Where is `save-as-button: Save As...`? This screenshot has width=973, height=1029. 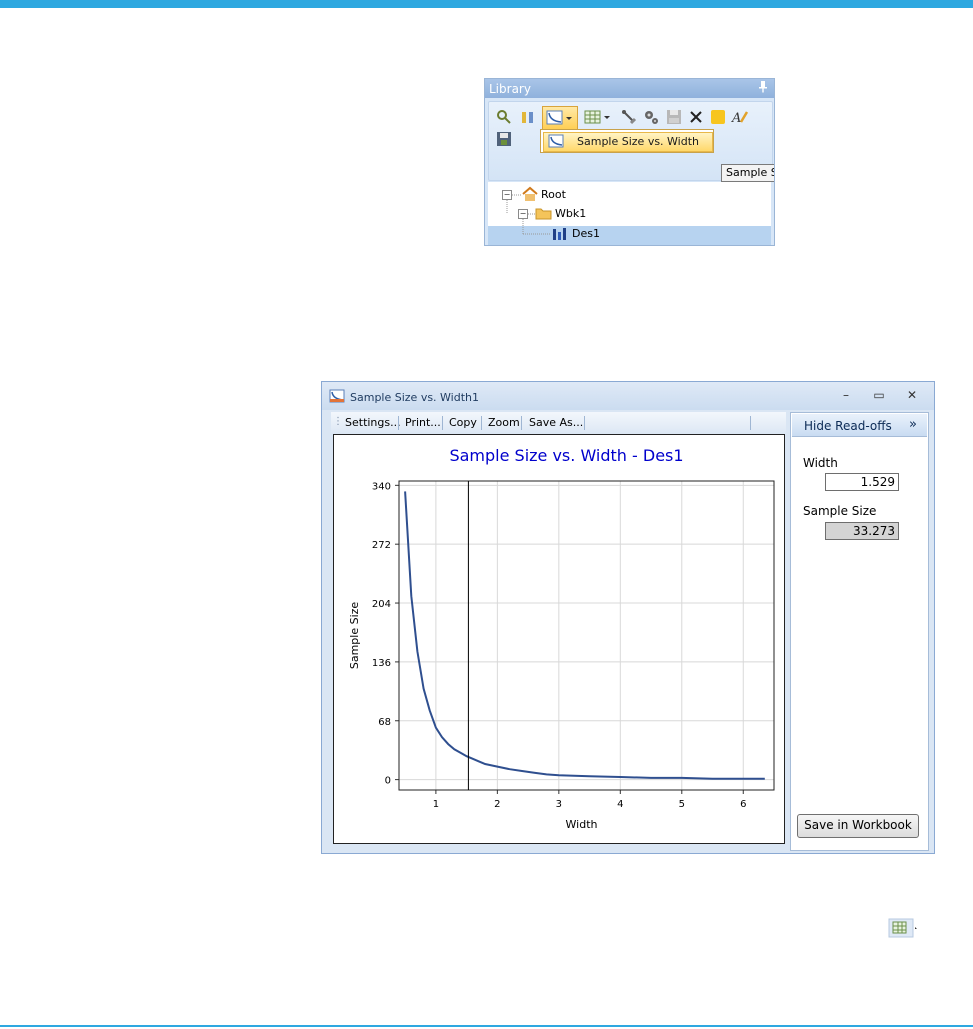 save-as-button: Save As... is located at coordinates (556, 422).